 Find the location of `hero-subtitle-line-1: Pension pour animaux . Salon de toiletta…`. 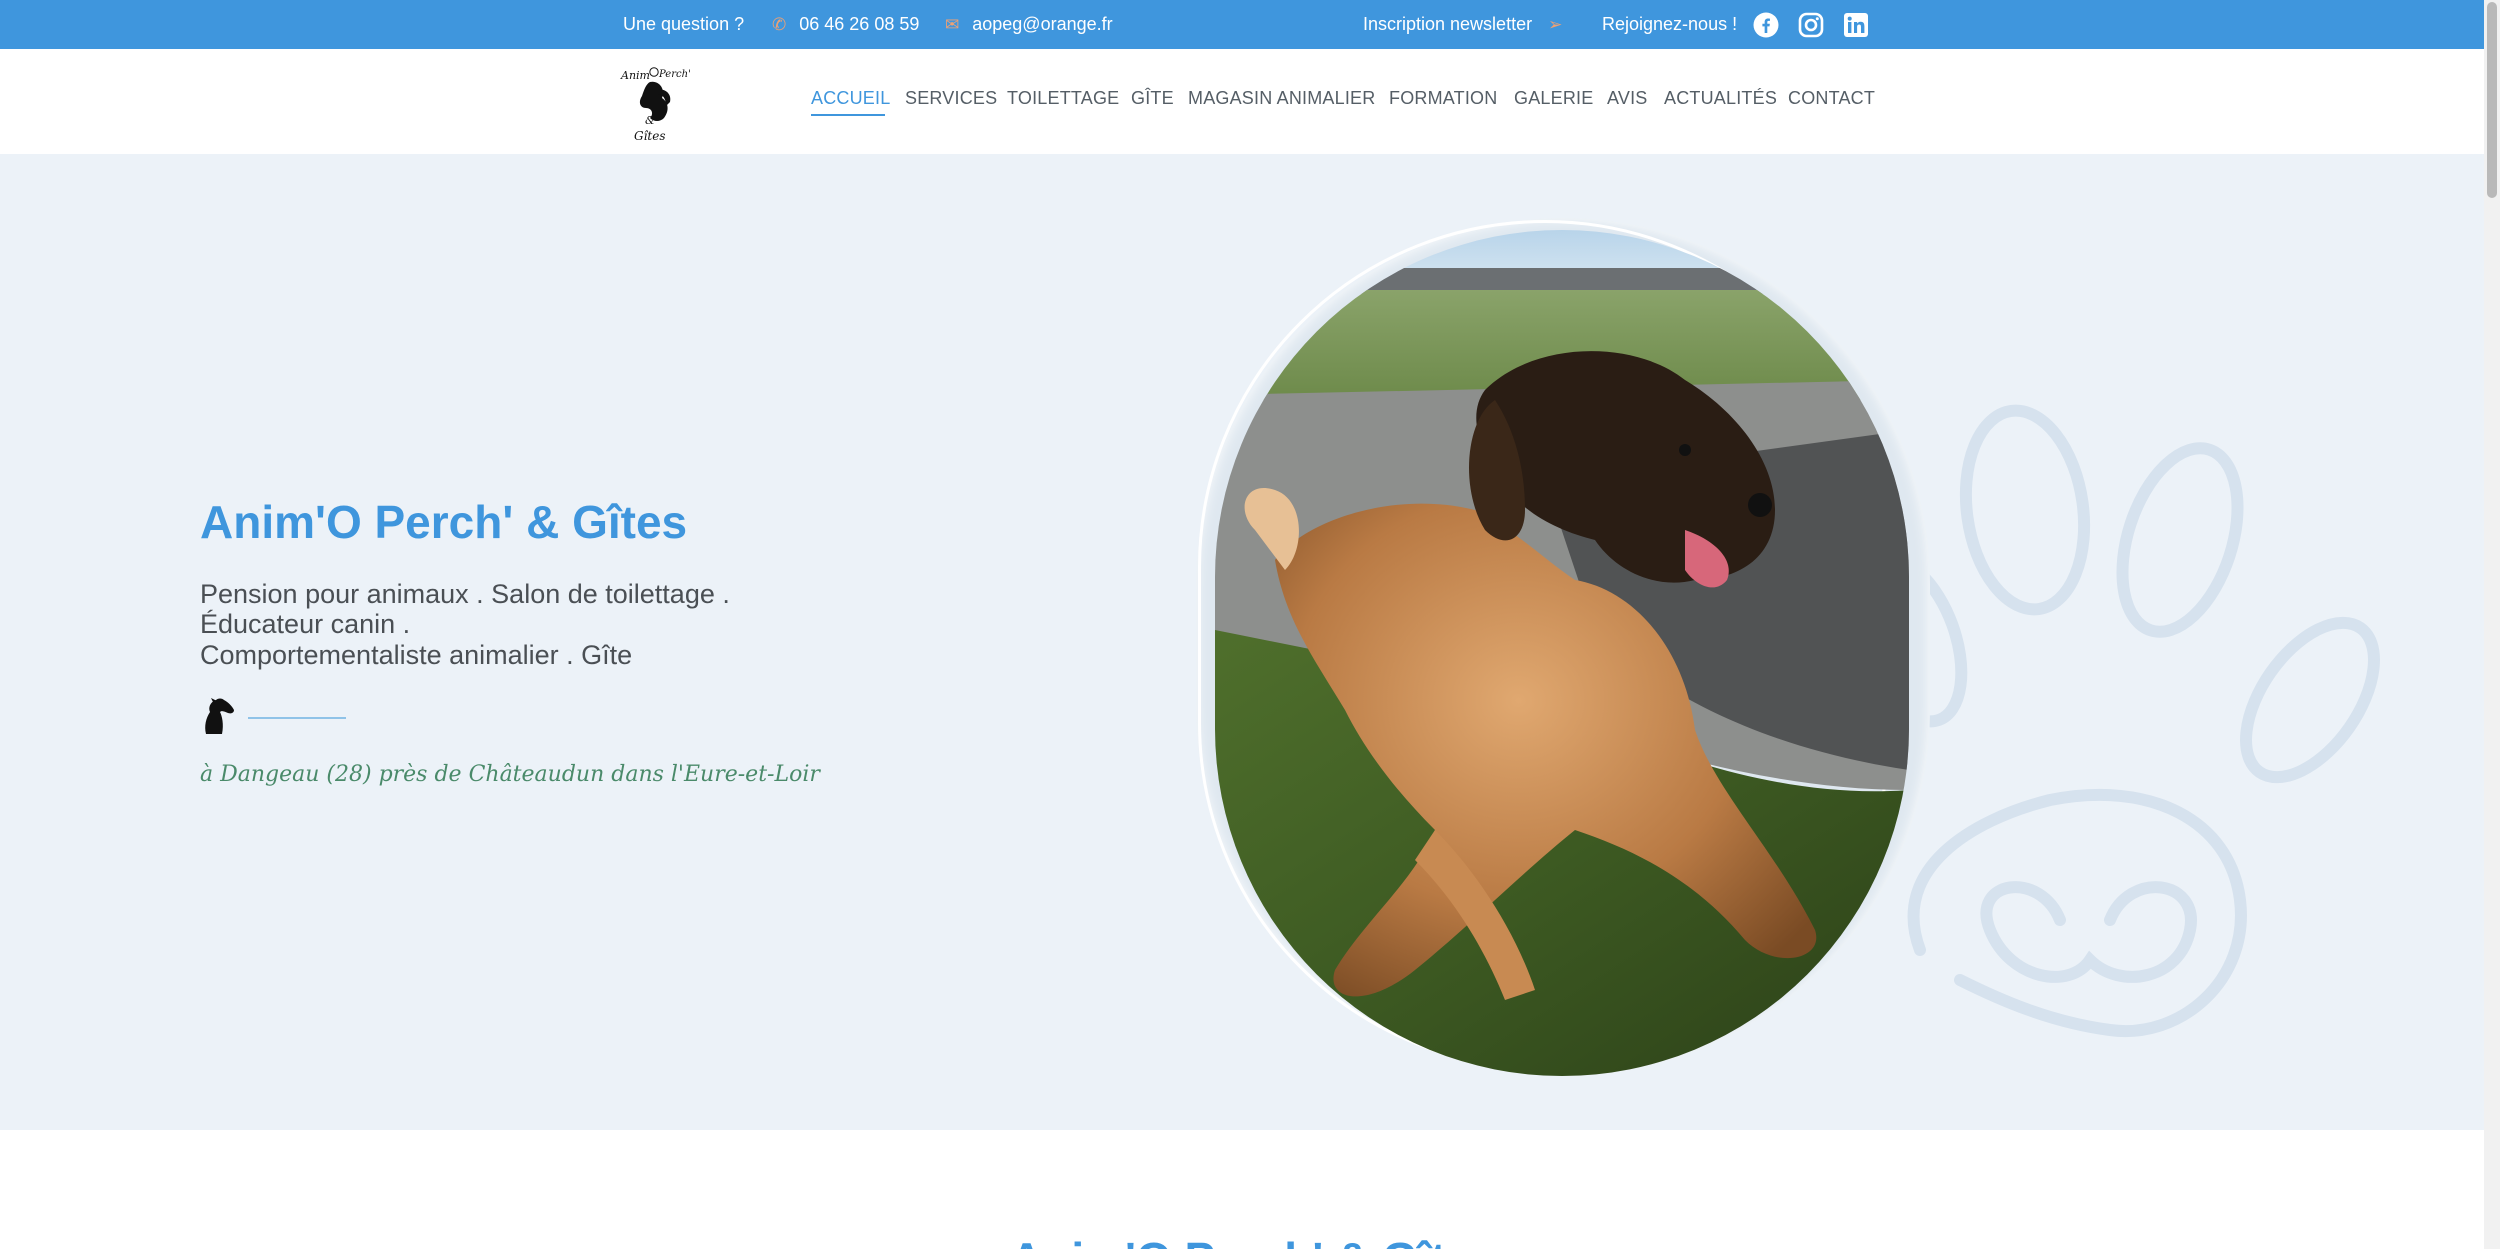

hero-subtitle-line-1: Pension pour animaux . Salon de toiletta… is located at coordinates (465, 594).